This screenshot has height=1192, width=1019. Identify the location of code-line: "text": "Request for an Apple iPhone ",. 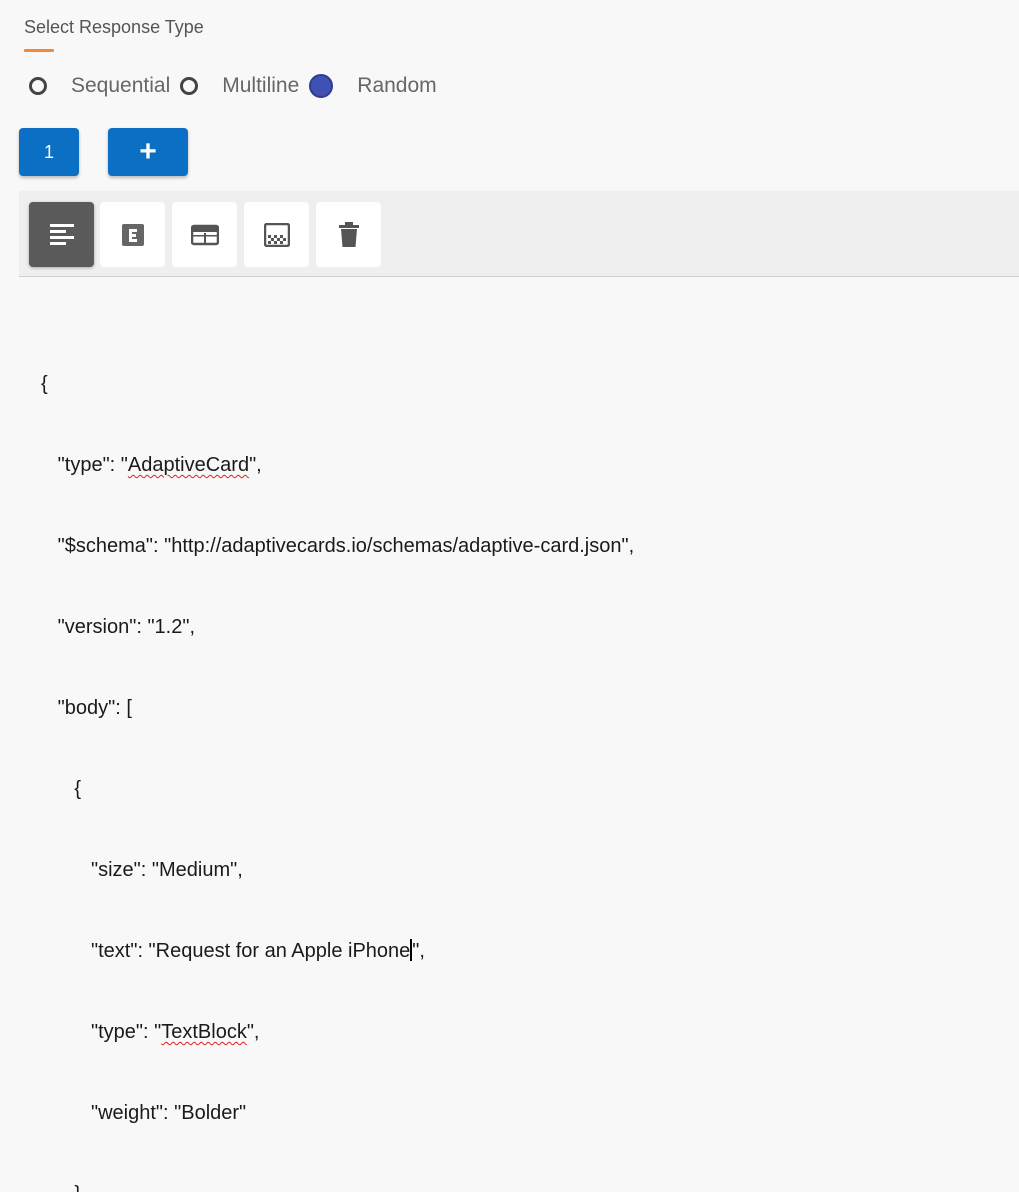
(337, 951).